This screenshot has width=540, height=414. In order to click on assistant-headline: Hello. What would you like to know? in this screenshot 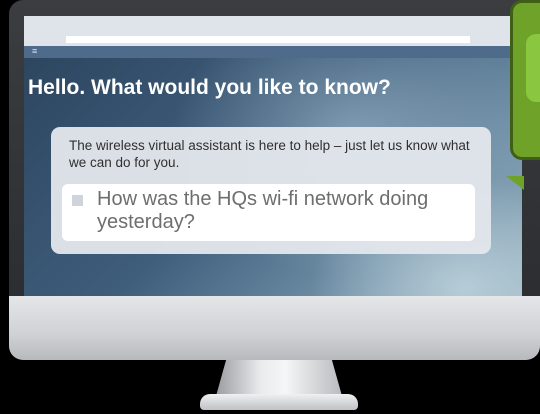, I will do `click(209, 87)`.